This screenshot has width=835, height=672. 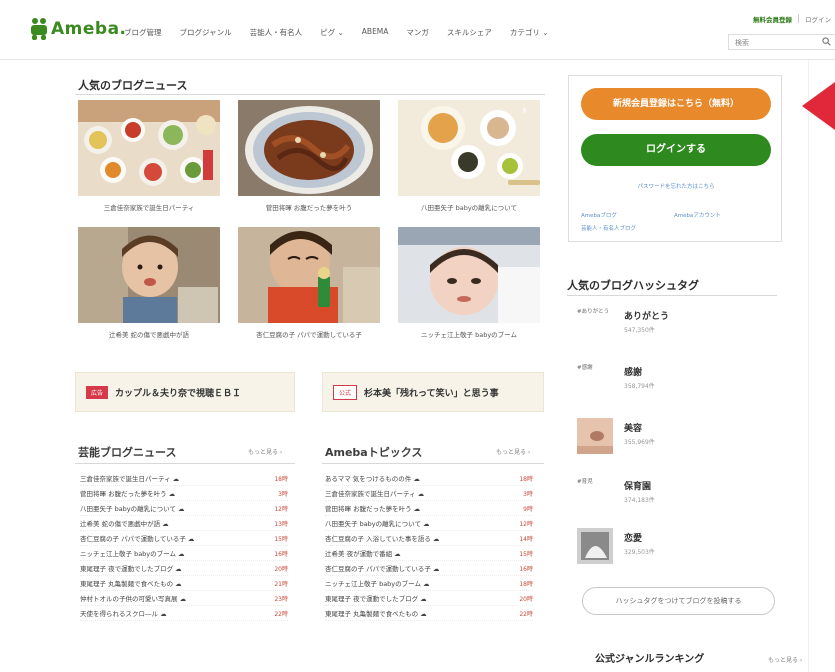 What do you see at coordinates (382, 539) in the screenshot?
I see `list-item-title: 杏仁豆腐の子 入浴していた事を語る ☁` at bounding box center [382, 539].